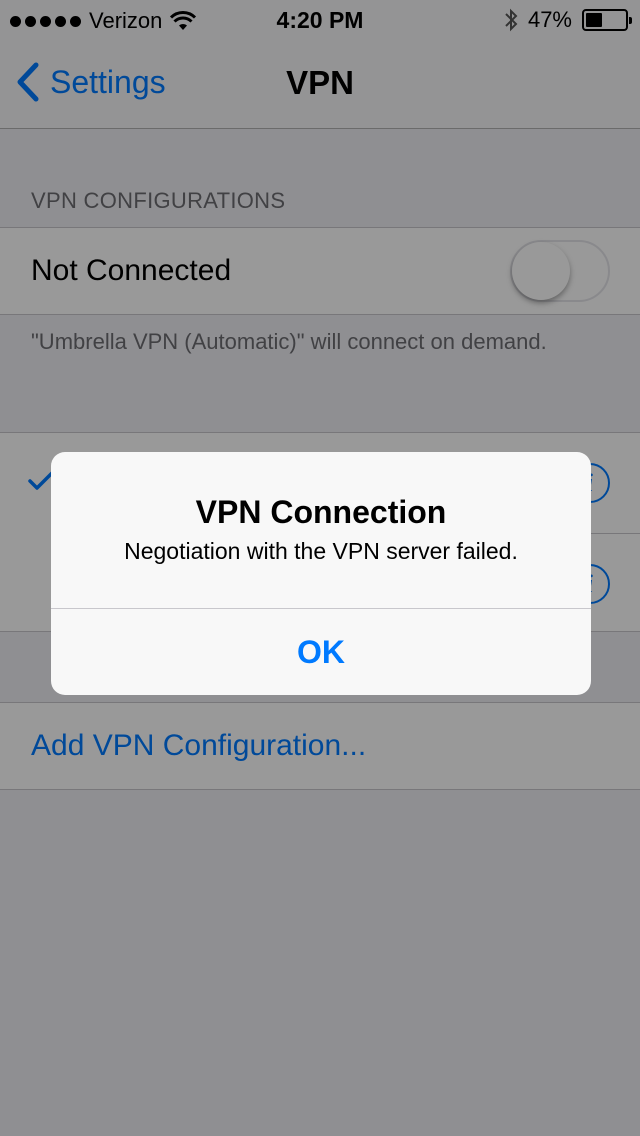 The height and width of the screenshot is (1136, 640). What do you see at coordinates (321, 652) in the screenshot?
I see `ok-button: OK` at bounding box center [321, 652].